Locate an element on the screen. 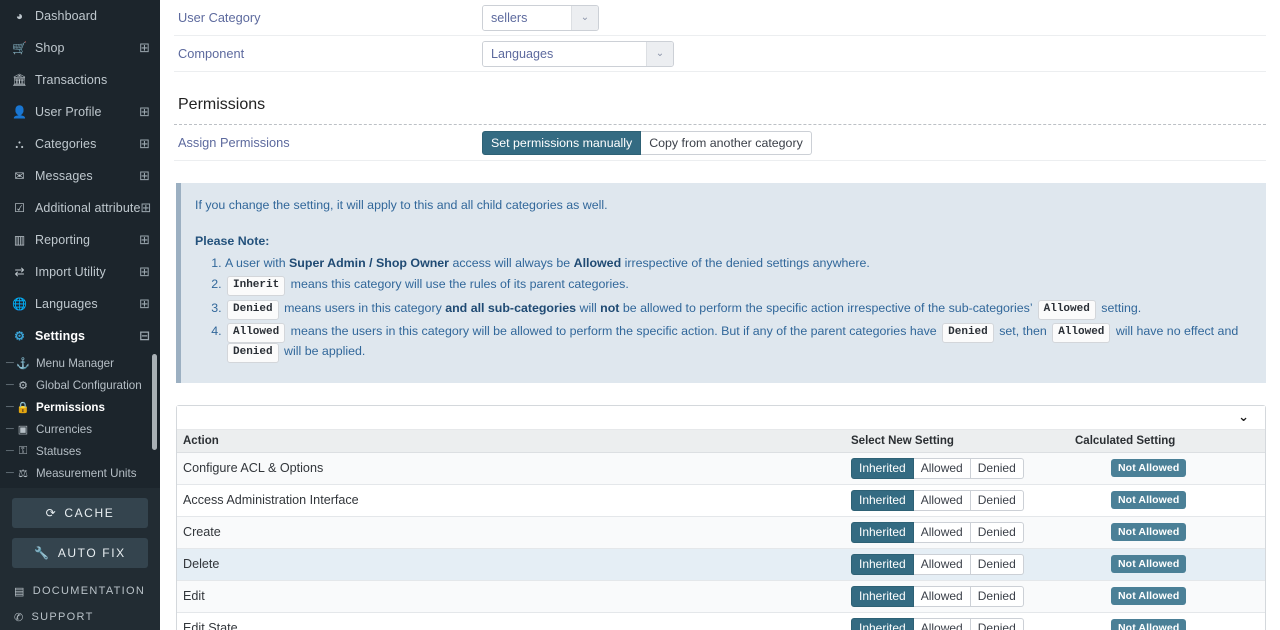 Image resolution: width=1280 pixels, height=630 pixels. sidebar-subitem-permissions: ─ 🔒 Permissions is located at coordinates (80, 407).